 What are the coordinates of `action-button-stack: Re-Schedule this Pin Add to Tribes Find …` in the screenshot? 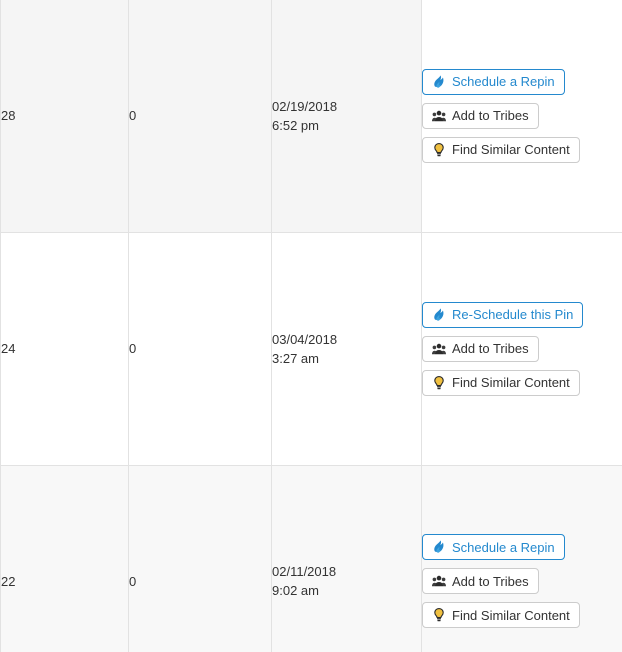 It's located at (522, 349).